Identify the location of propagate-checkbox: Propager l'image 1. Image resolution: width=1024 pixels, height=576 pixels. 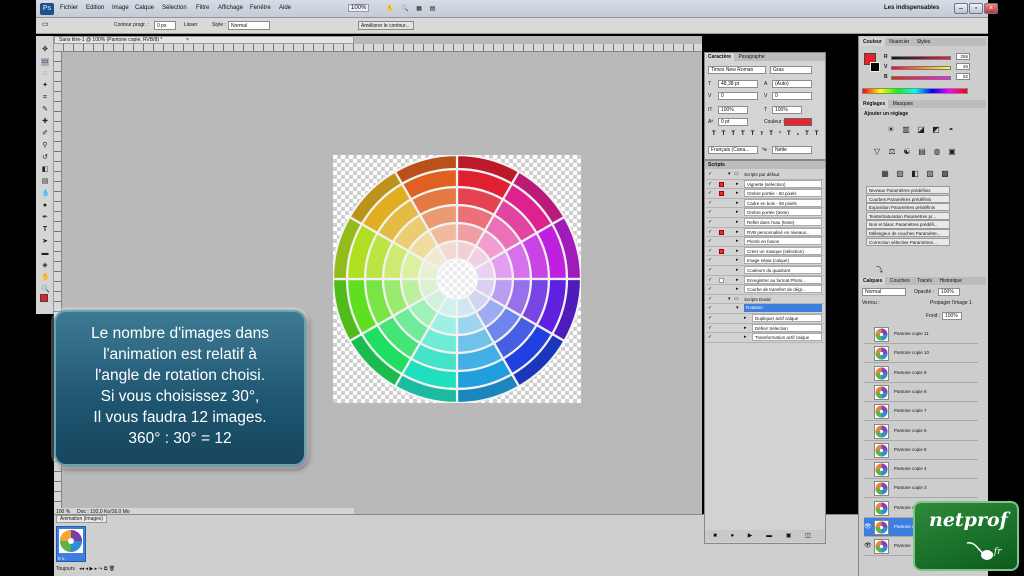
(951, 303).